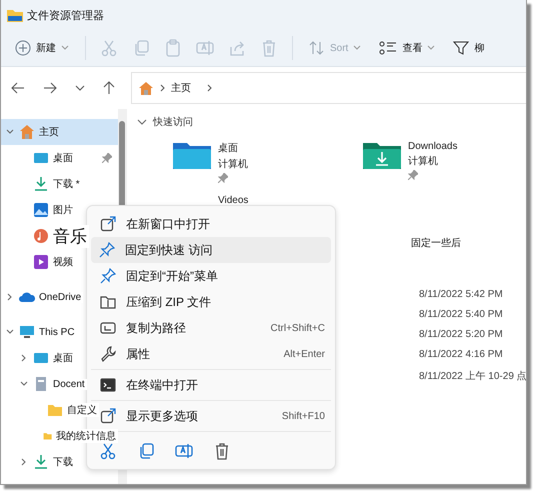 This screenshot has width=539, height=496. Describe the element at coordinates (108, 451) in the screenshot. I see `cut-icon` at that location.